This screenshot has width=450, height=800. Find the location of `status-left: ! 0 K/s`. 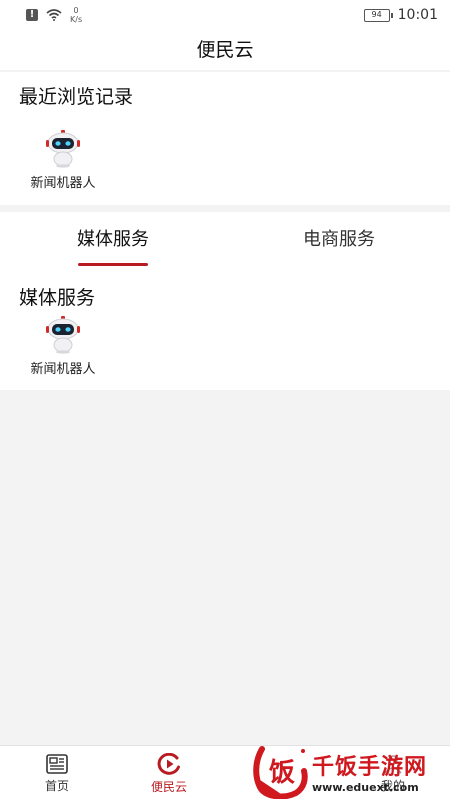

status-left: ! 0 K/s is located at coordinates (54, 15).